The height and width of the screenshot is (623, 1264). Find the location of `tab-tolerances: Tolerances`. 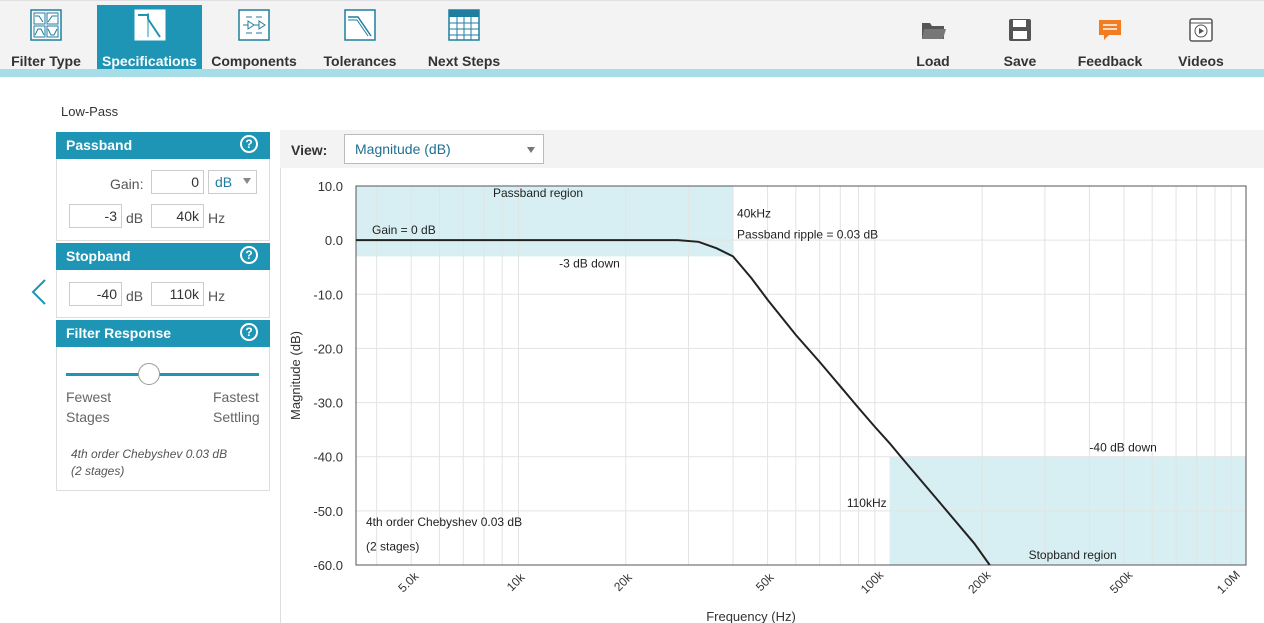

tab-tolerances: Tolerances is located at coordinates (360, 37).